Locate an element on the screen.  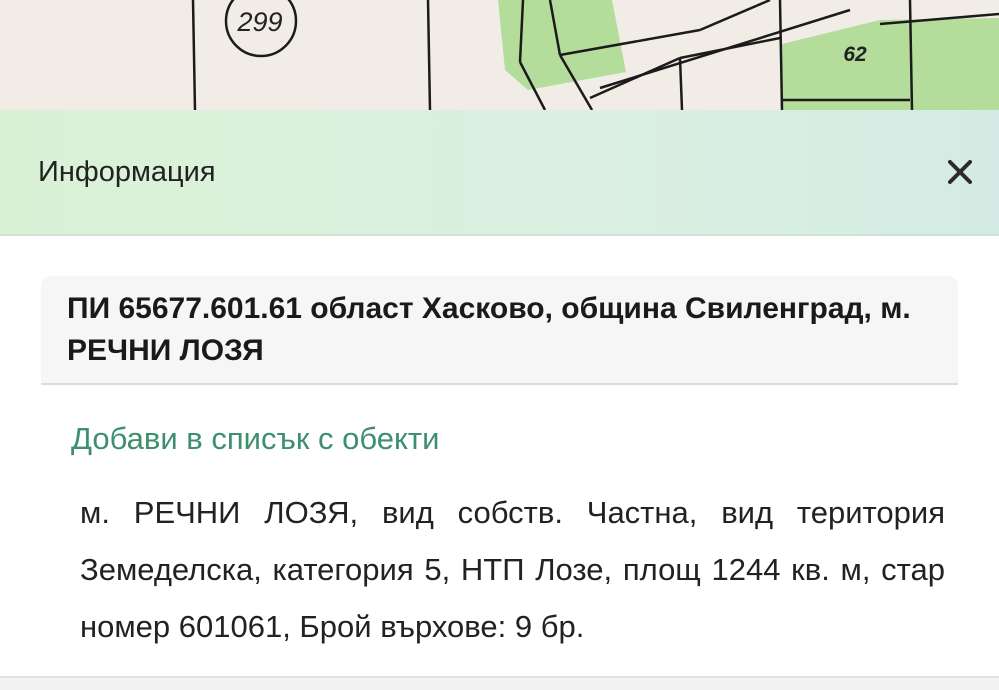
parcel-number-label: 62 is located at coordinates (855, 54).